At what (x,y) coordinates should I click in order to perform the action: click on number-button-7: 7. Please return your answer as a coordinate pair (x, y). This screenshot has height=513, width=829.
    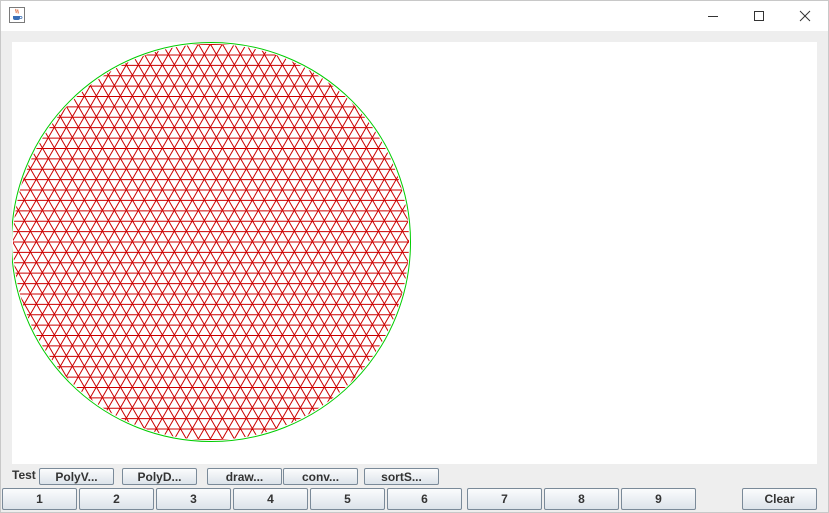
    Looking at the image, I should click on (504, 499).